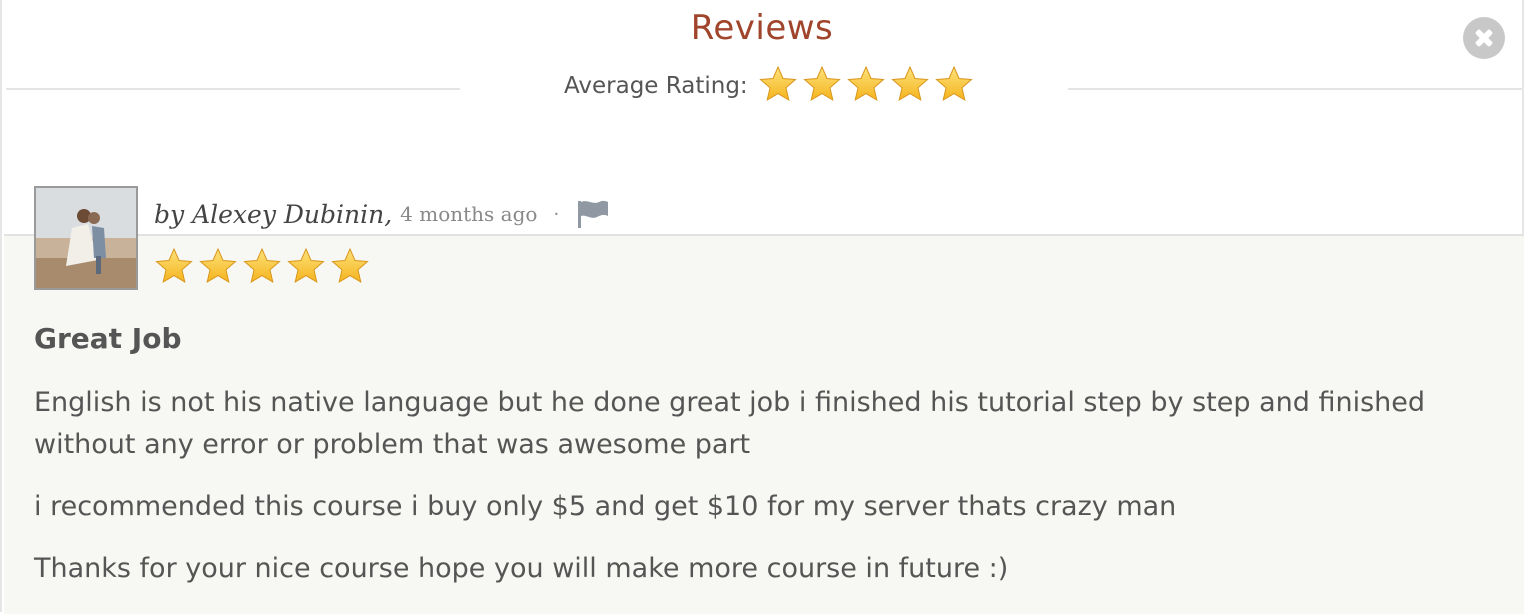 Image resolution: width=1524 pixels, height=614 pixels. Describe the element at coordinates (86, 238) in the screenshot. I see `avatar` at that location.